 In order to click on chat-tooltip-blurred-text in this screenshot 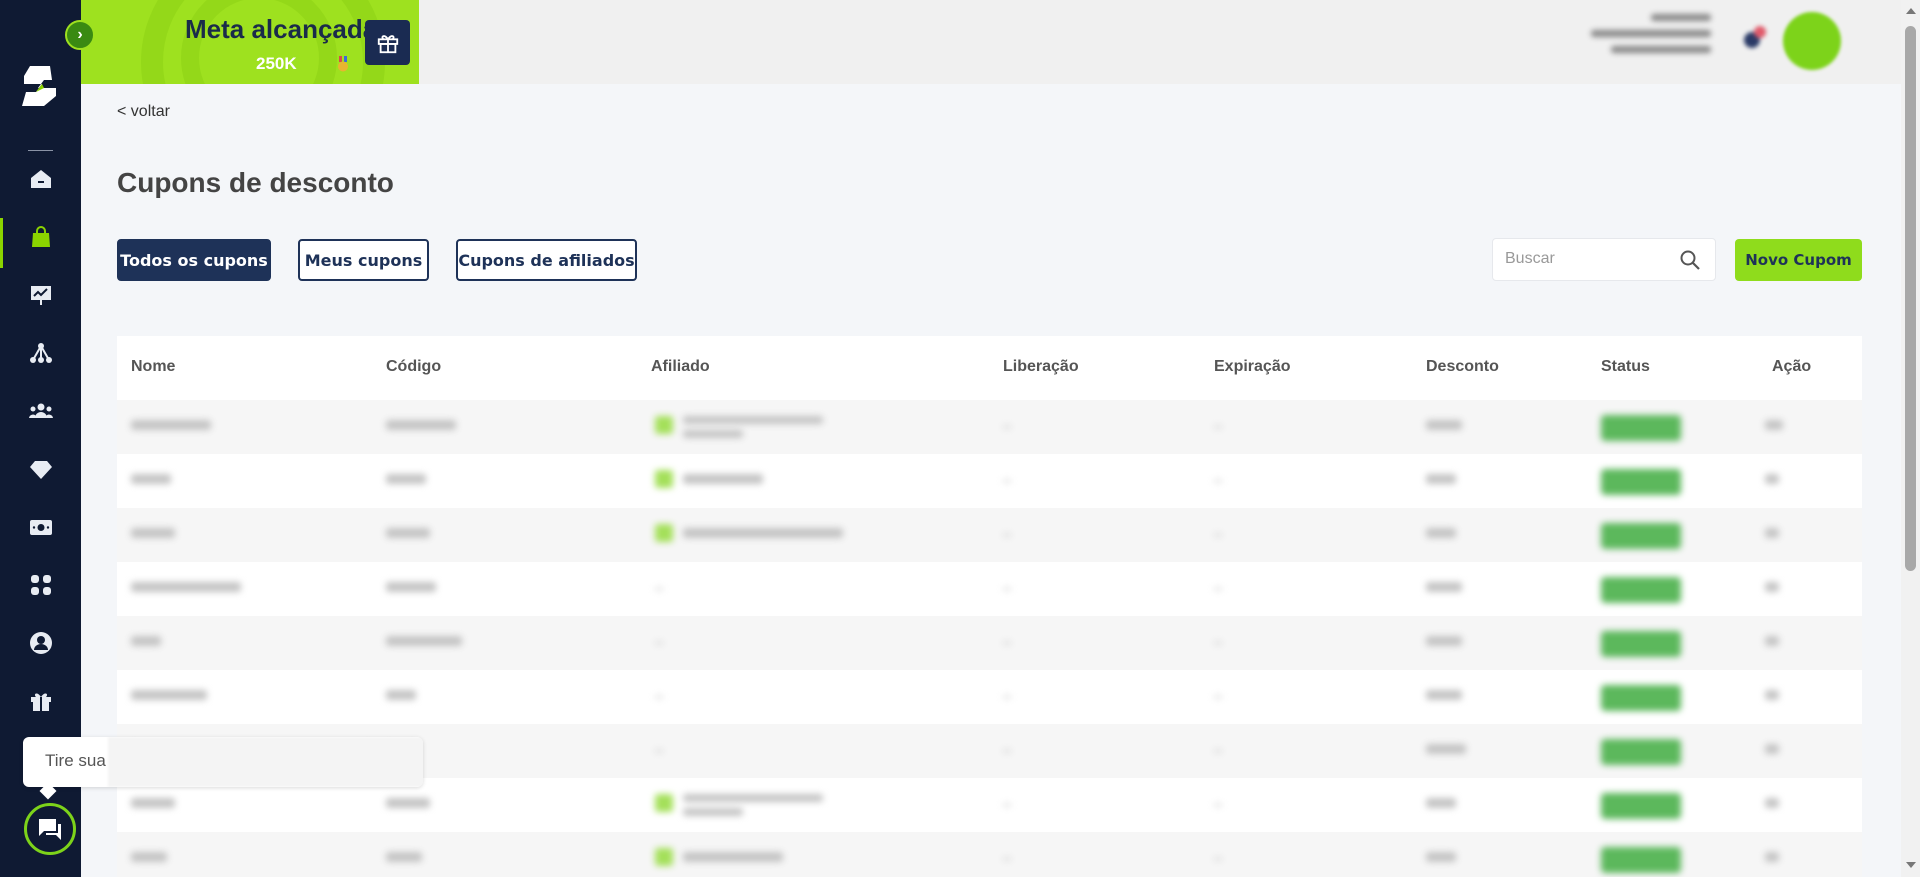, I will do `click(265, 762)`.